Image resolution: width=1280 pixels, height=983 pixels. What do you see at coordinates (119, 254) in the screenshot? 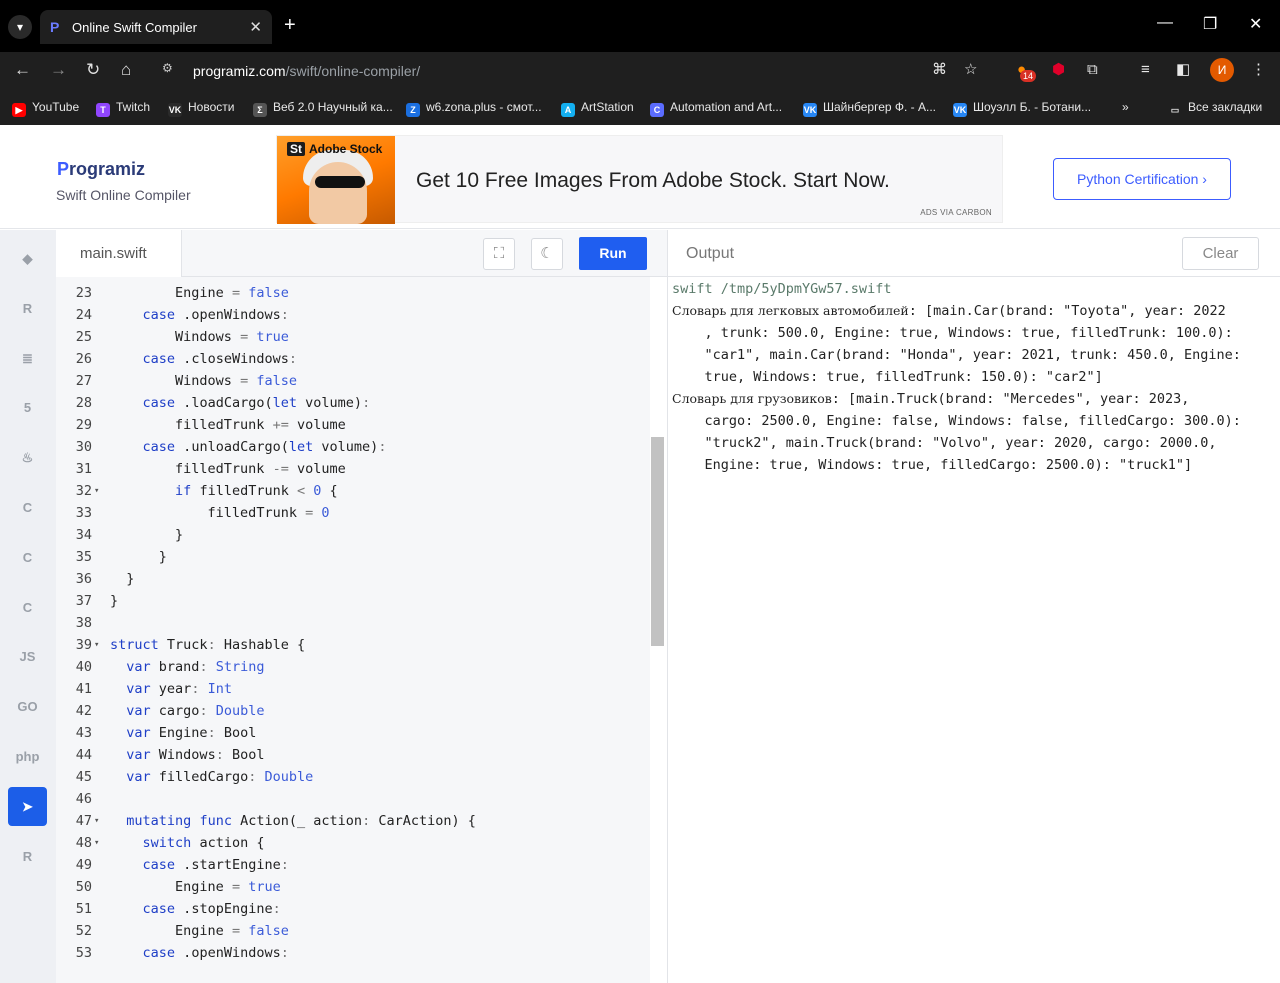
I see `file-tab: main.swift` at bounding box center [119, 254].